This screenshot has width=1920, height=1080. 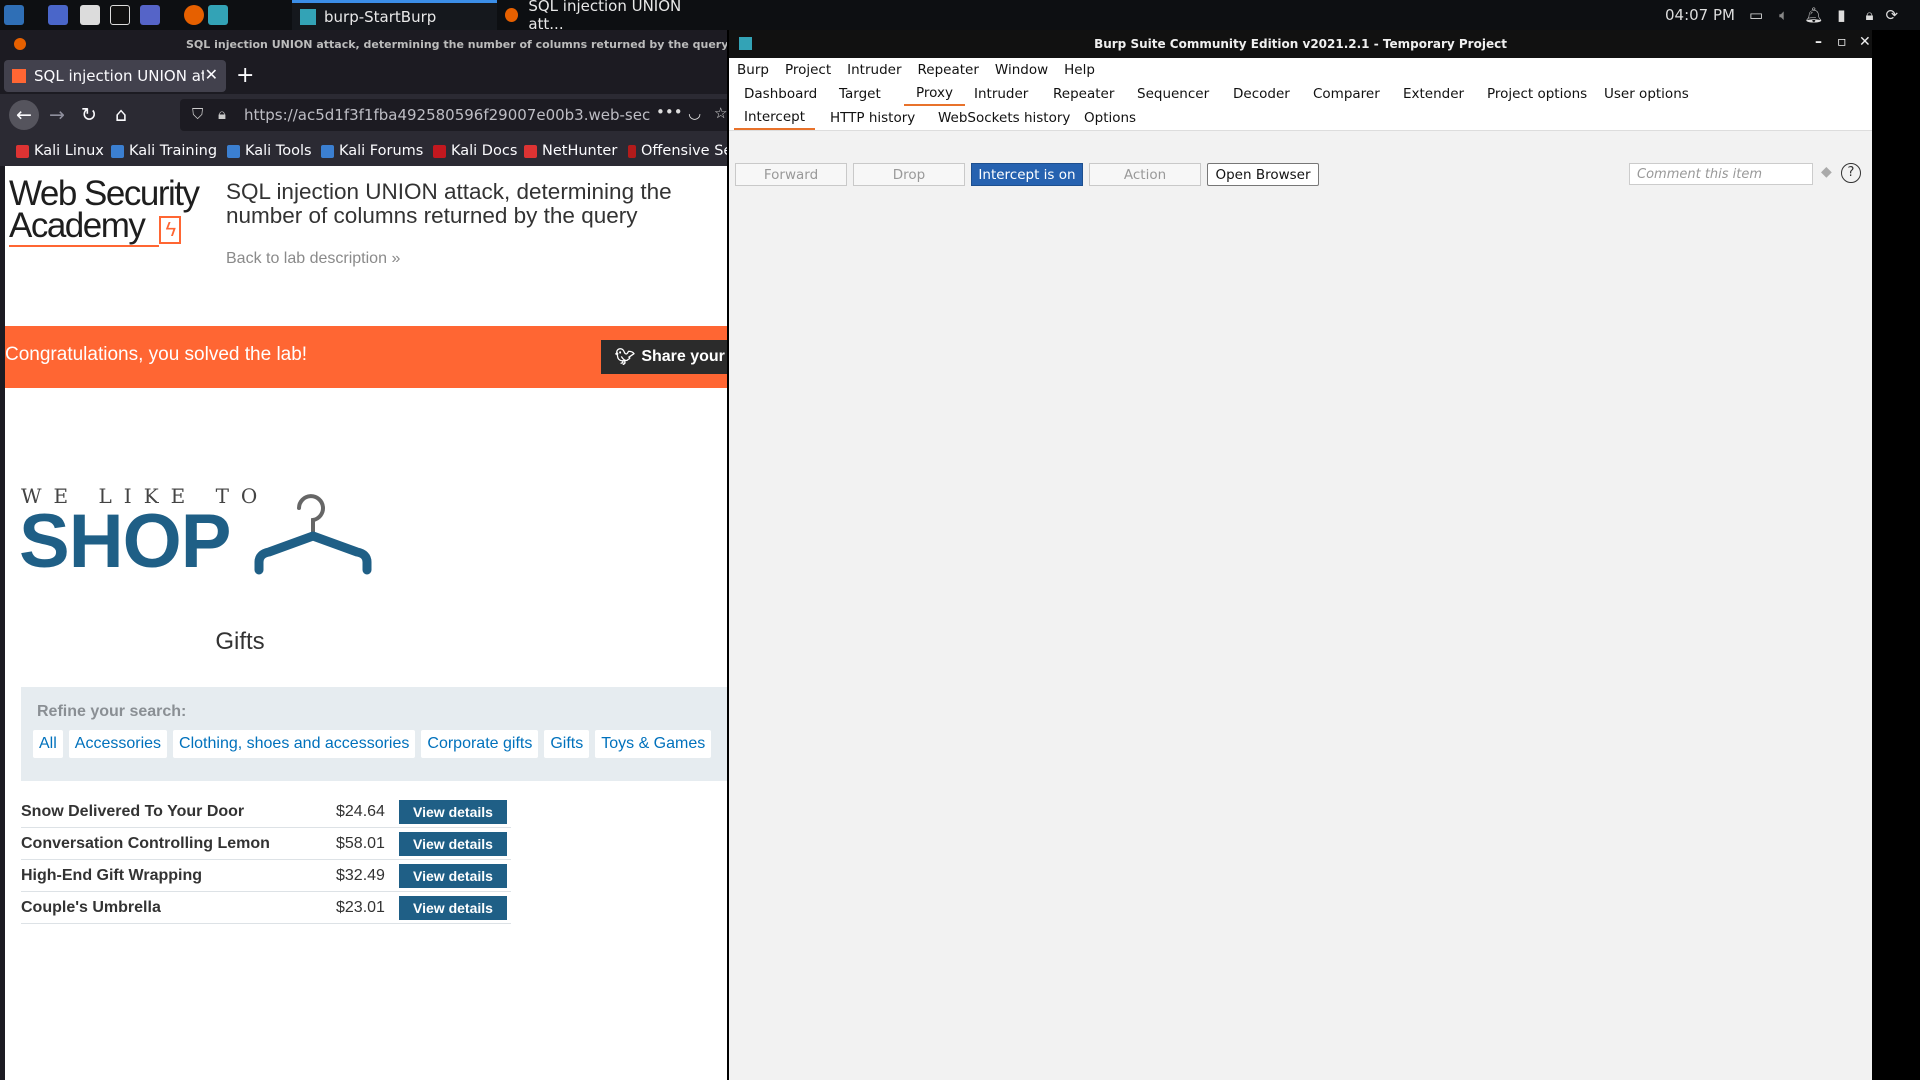 What do you see at coordinates (164, 151) in the screenshot?
I see `bookmark-kali-training: Kali Training` at bounding box center [164, 151].